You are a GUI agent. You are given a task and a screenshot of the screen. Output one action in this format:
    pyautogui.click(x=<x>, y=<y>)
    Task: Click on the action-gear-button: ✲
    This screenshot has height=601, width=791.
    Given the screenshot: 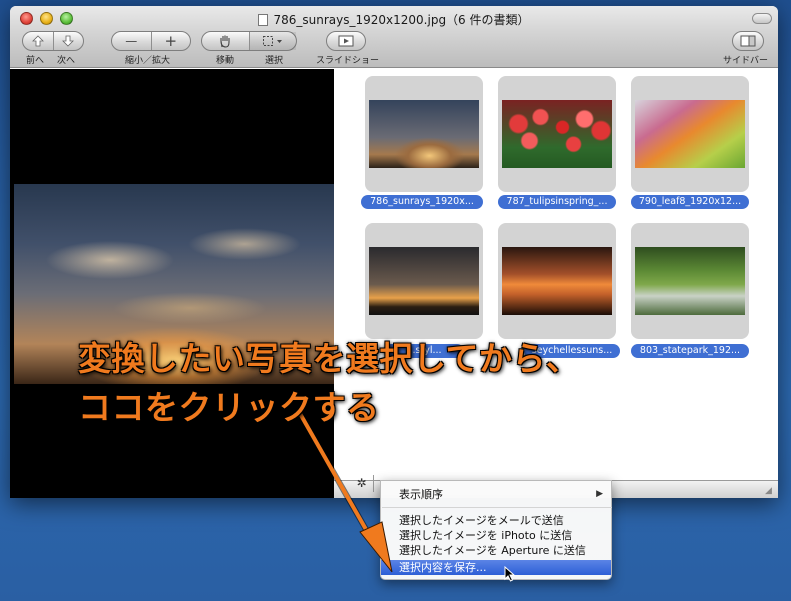 What is the action you would take?
    pyautogui.click(x=362, y=483)
    